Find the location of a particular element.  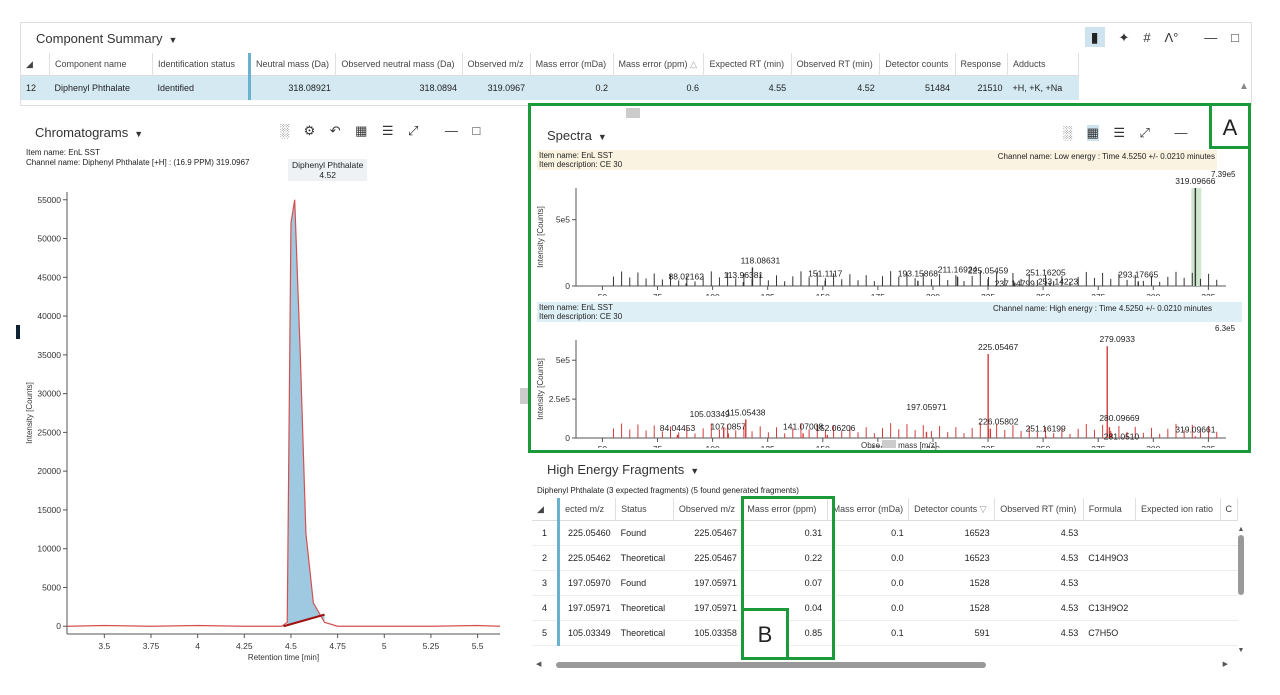

fragment-cell-counts: 591 is located at coordinates (982, 633).